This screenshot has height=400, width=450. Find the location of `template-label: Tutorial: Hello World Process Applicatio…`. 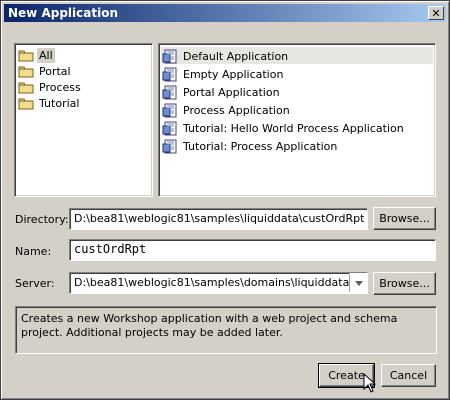

template-label: Tutorial: Hello World Process Applicatio… is located at coordinates (293, 128).